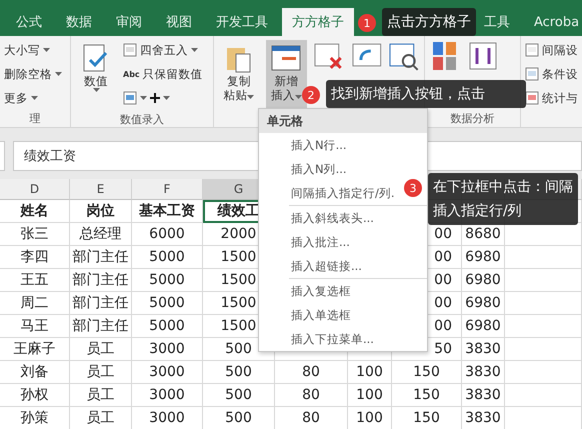  Describe the element at coordinates (131, 74) in the screenshot. I see `abc-label: Abc` at that location.